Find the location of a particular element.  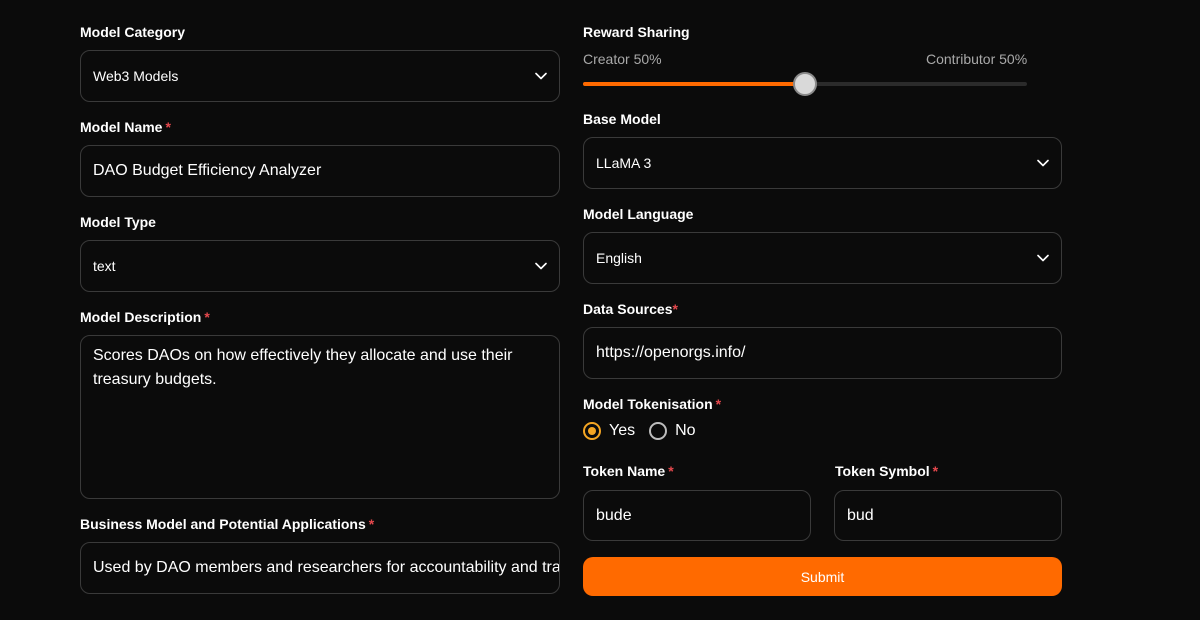

token-symbol-value: bud is located at coordinates (860, 515).